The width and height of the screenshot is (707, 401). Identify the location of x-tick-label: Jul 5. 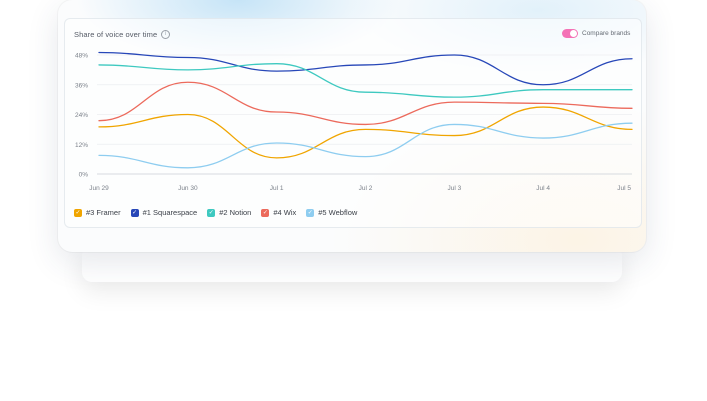
(624, 188).